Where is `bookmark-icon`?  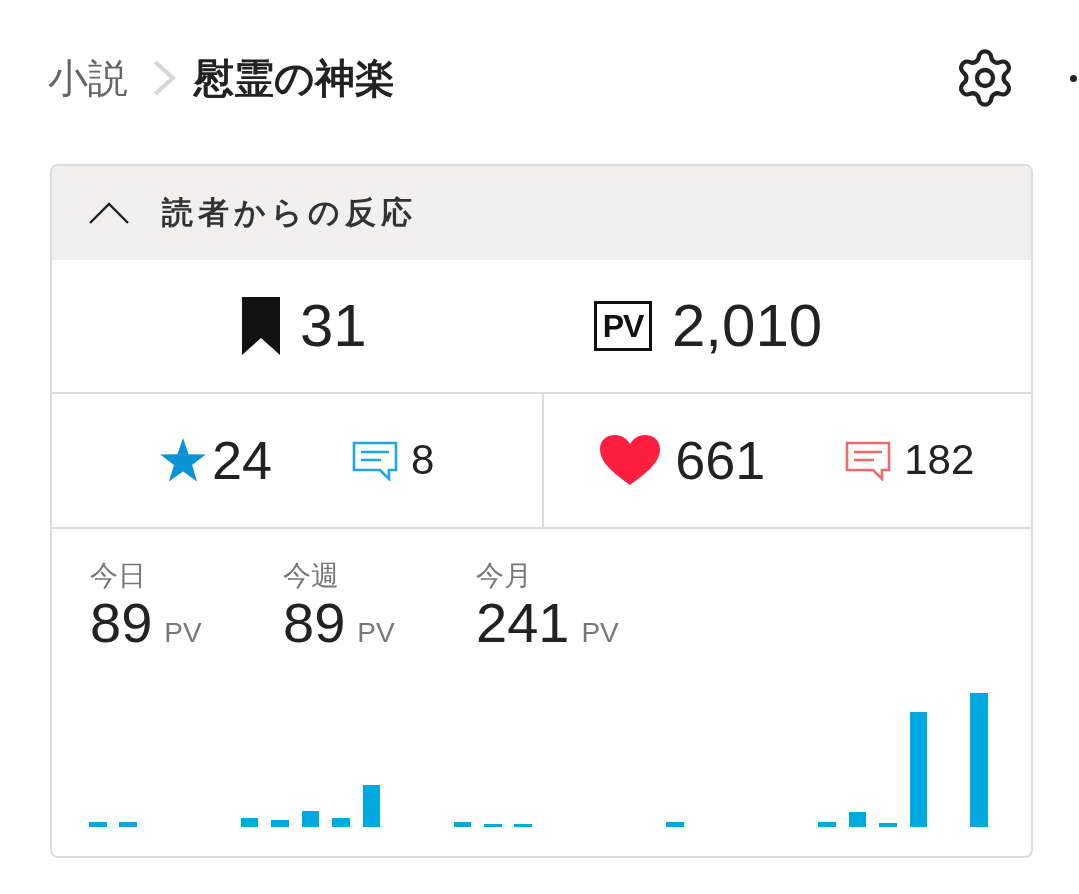
bookmark-icon is located at coordinates (261, 326).